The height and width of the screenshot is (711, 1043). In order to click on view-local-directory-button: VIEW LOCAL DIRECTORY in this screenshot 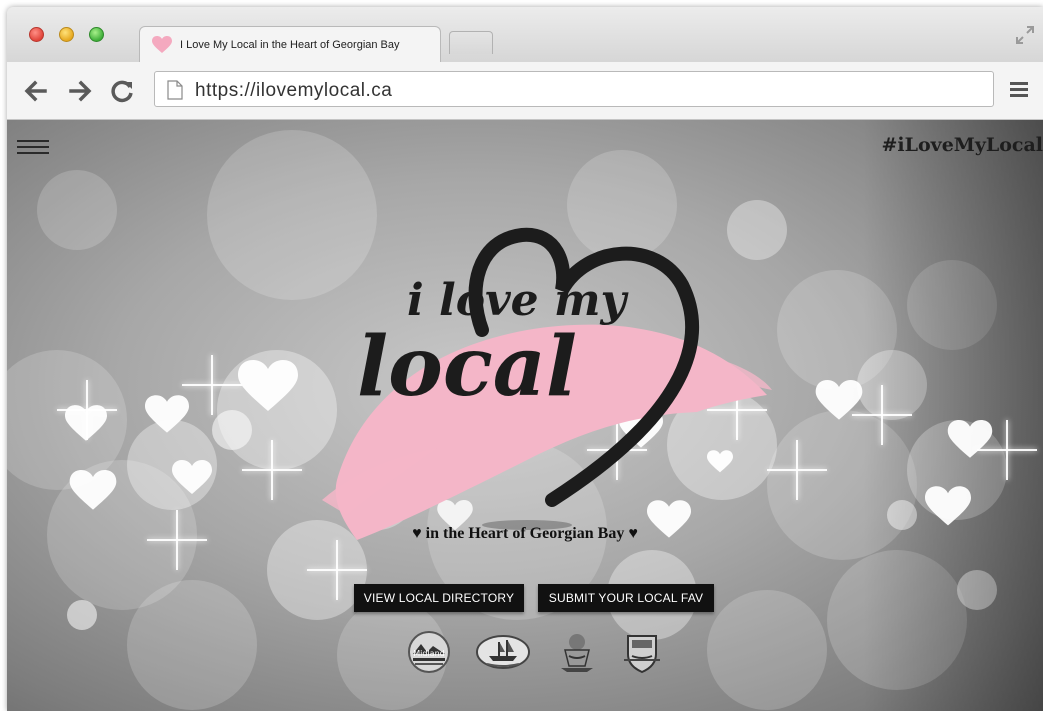, I will do `click(439, 598)`.